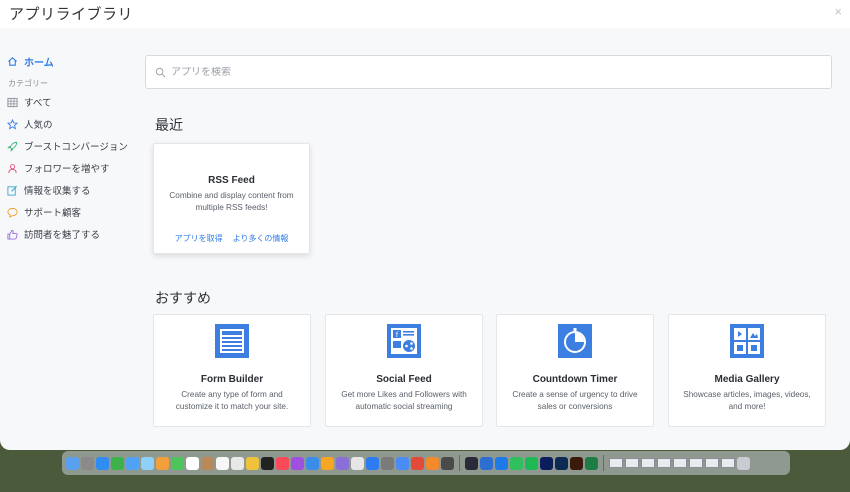  I want to click on rocket-icon, so click(12, 146).